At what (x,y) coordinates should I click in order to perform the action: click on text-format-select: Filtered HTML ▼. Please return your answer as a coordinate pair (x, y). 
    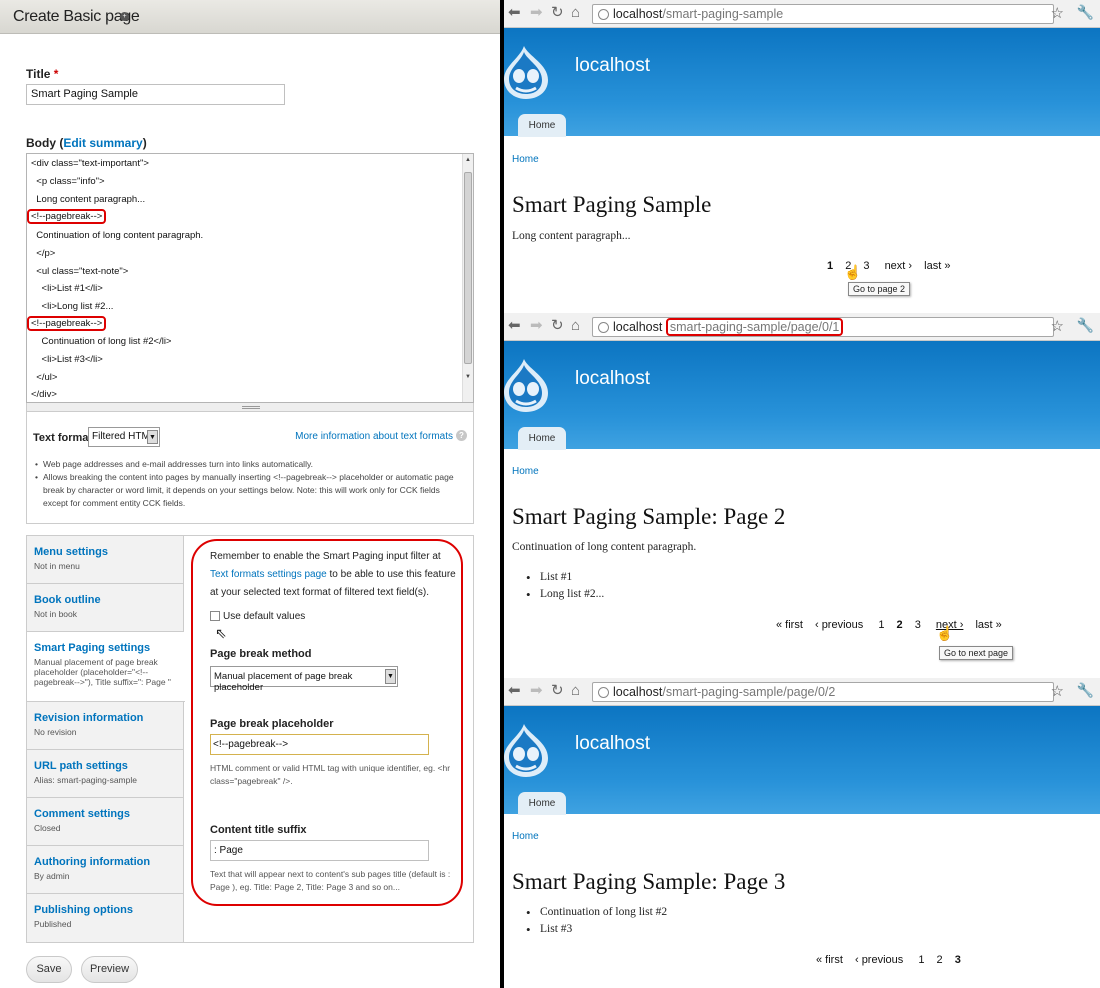
    Looking at the image, I should click on (124, 437).